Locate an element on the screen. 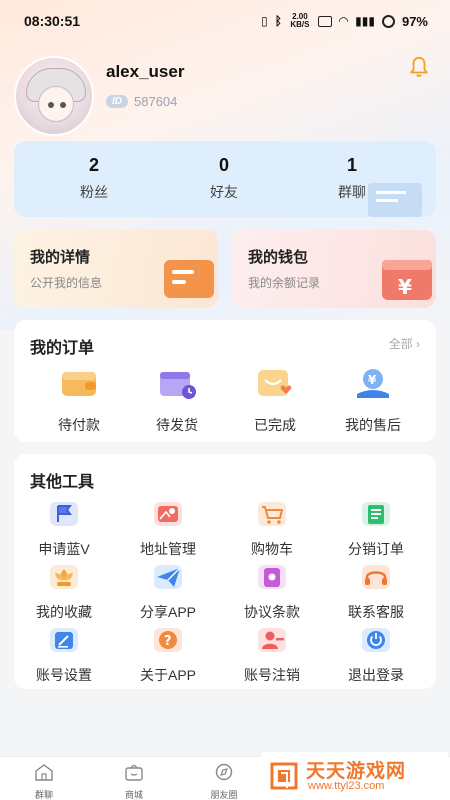 The image size is (450, 800). tool-label: 我的收藏 is located at coordinates (64, 612).